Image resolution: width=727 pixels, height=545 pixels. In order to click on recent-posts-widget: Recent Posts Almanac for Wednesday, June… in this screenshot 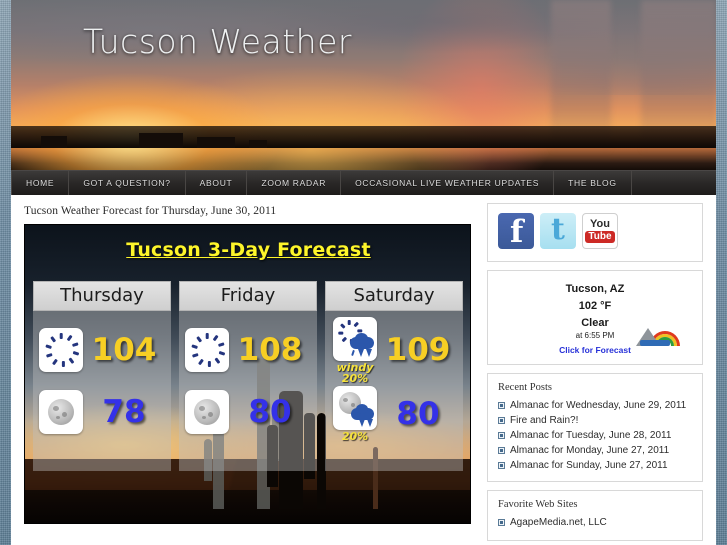, I will do `click(595, 427)`.